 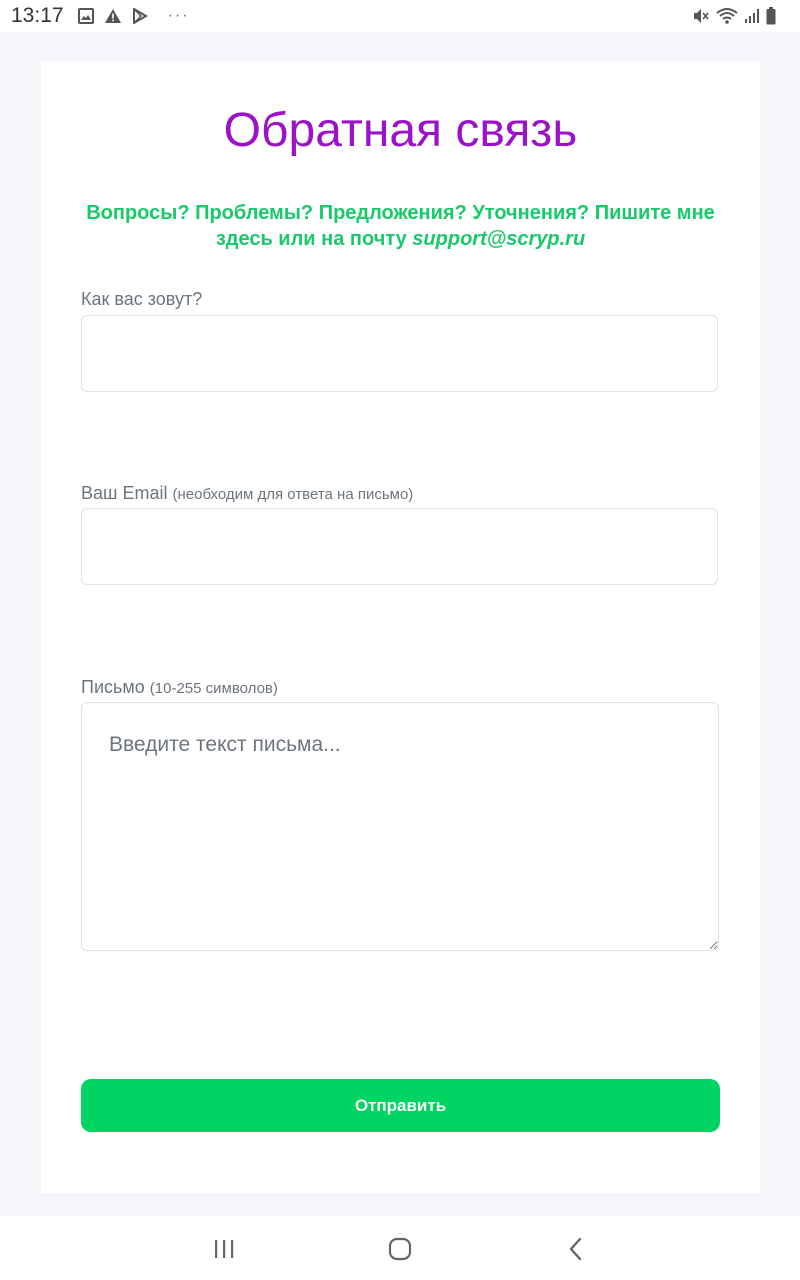 What do you see at coordinates (113, 16) in the screenshot?
I see `warning-icon` at bounding box center [113, 16].